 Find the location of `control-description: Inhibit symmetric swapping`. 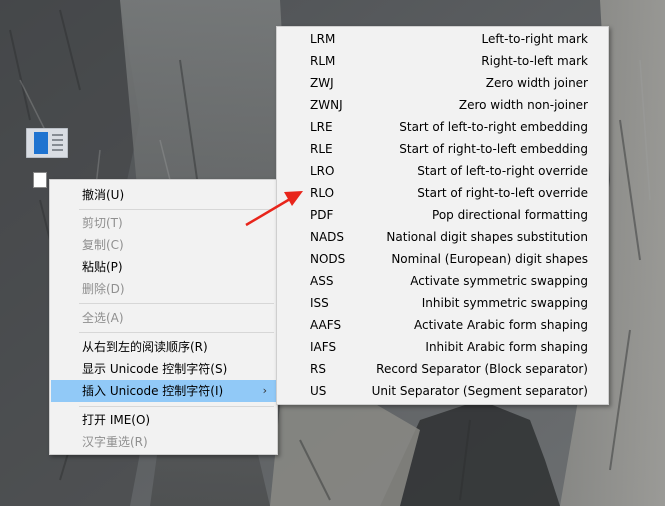

control-description: Inhibit symmetric swapping is located at coordinates (504, 303).